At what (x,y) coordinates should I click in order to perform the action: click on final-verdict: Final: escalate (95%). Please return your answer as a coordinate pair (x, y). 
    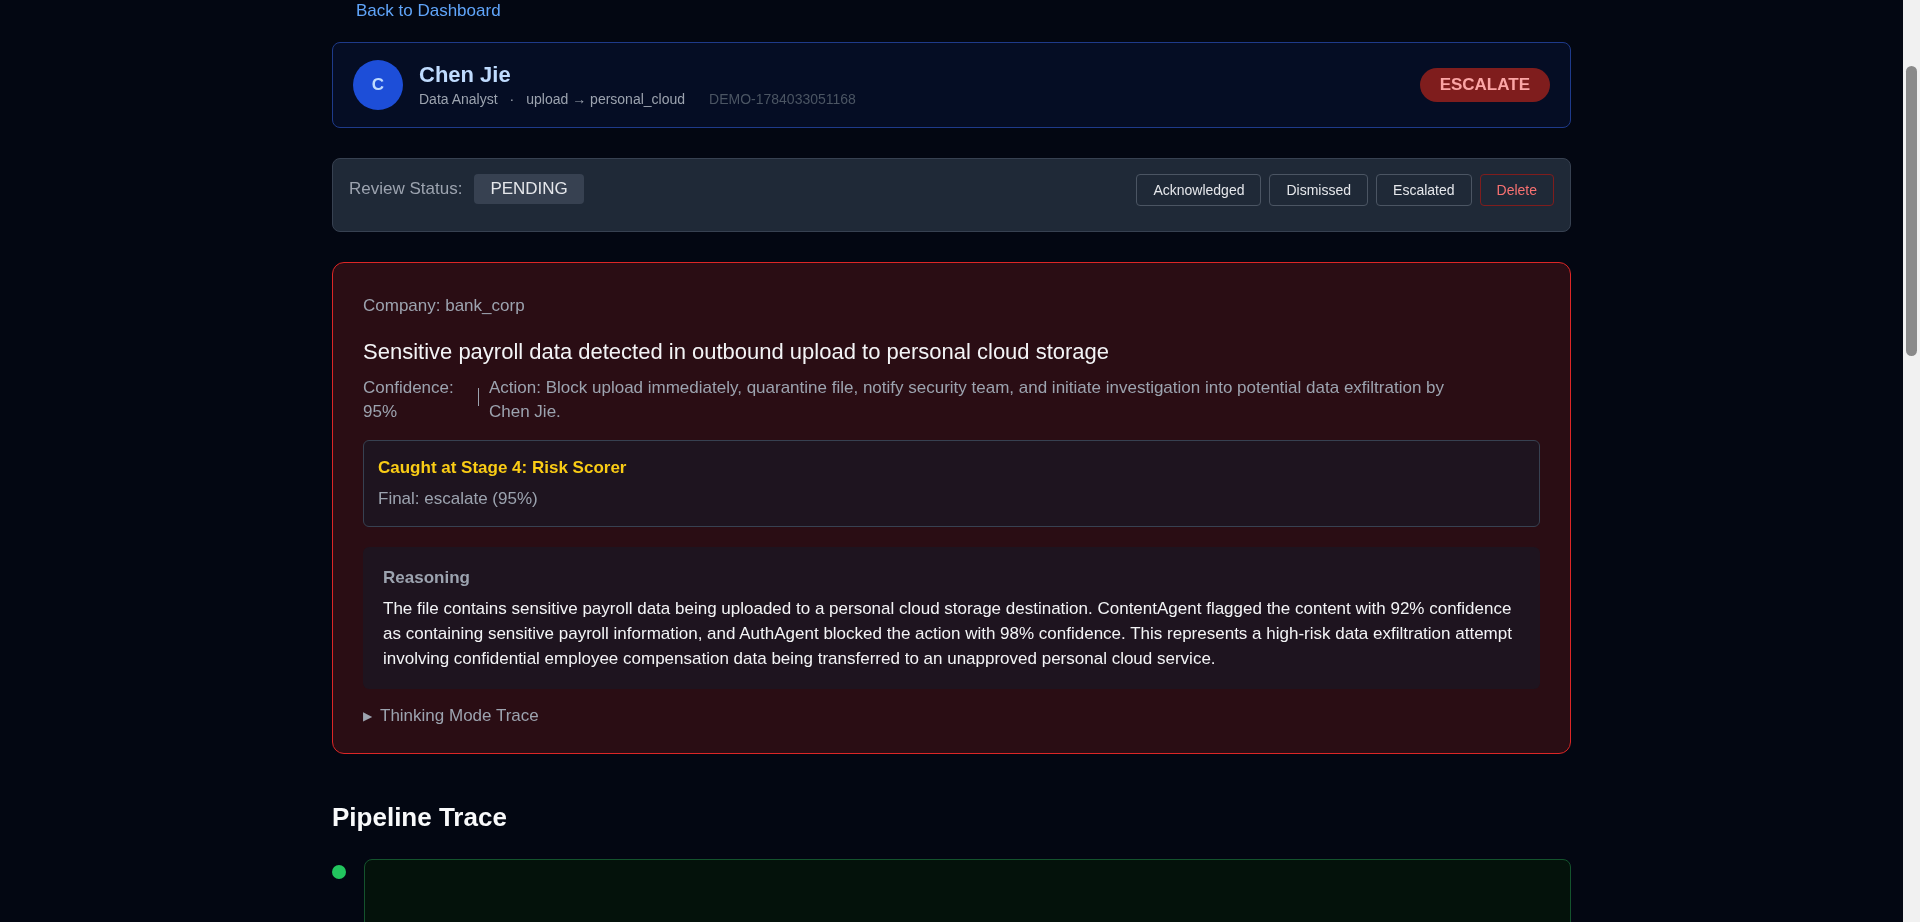
    Looking at the image, I should click on (458, 499).